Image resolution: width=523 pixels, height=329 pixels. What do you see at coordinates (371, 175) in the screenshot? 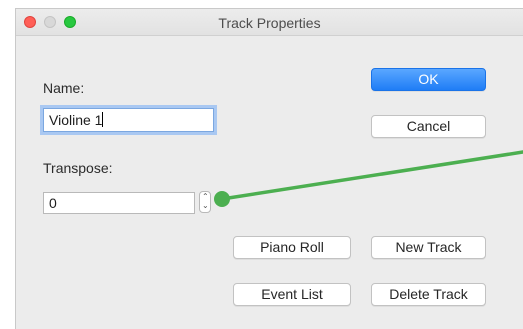
I see `annotation-line` at bounding box center [371, 175].